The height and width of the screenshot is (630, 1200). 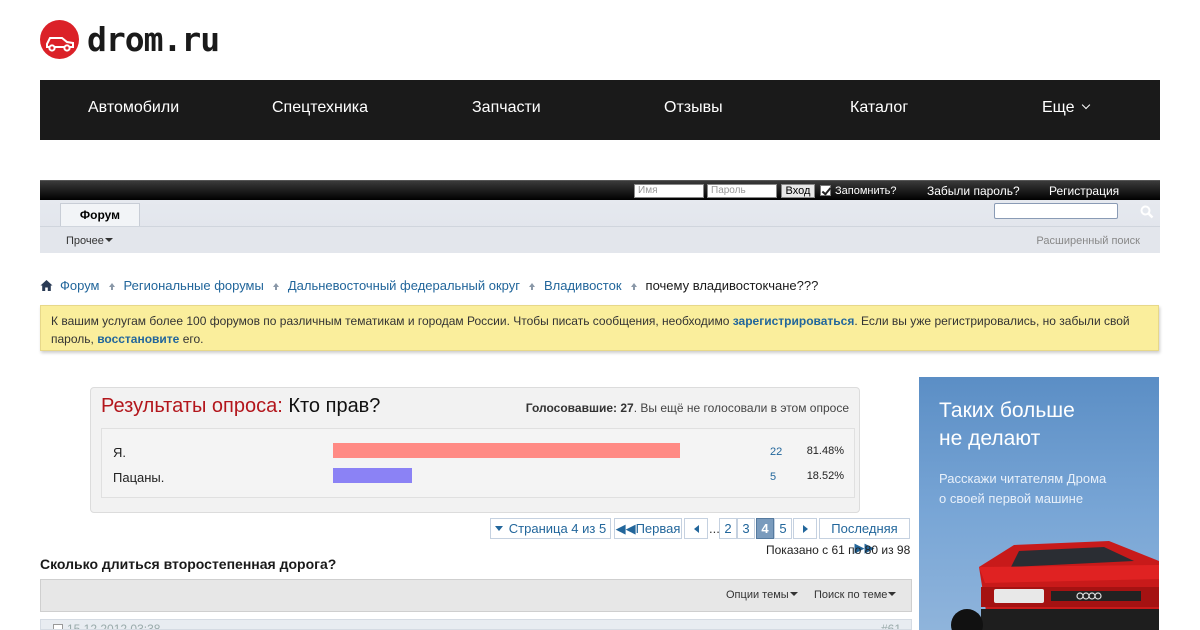 I want to click on breadcrumb-forum: Форум, so click(x=80, y=285).